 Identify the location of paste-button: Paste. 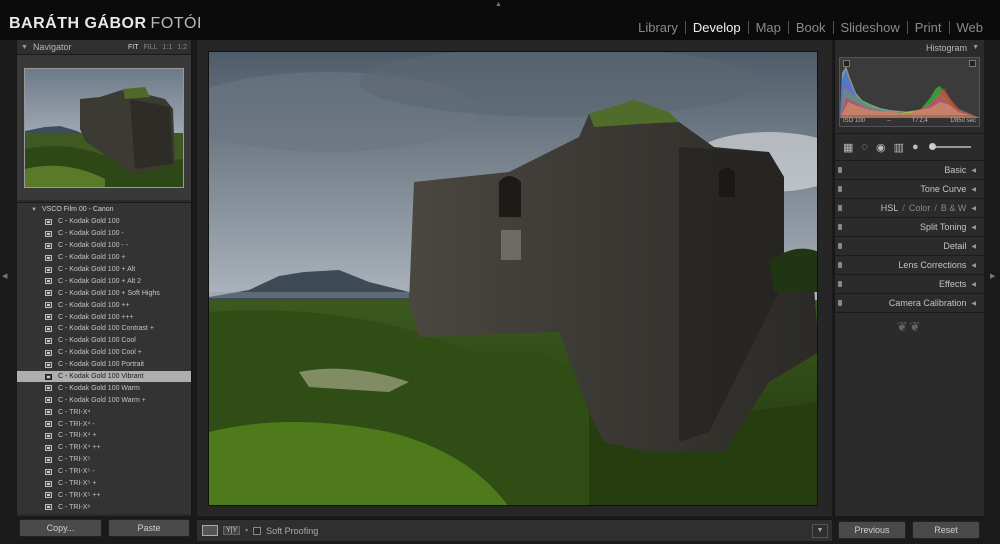
(149, 528).